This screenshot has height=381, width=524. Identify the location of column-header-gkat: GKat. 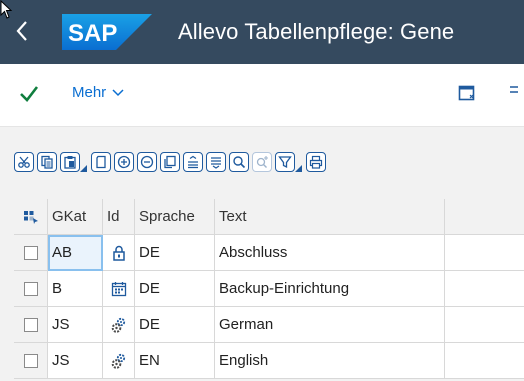
(75, 217).